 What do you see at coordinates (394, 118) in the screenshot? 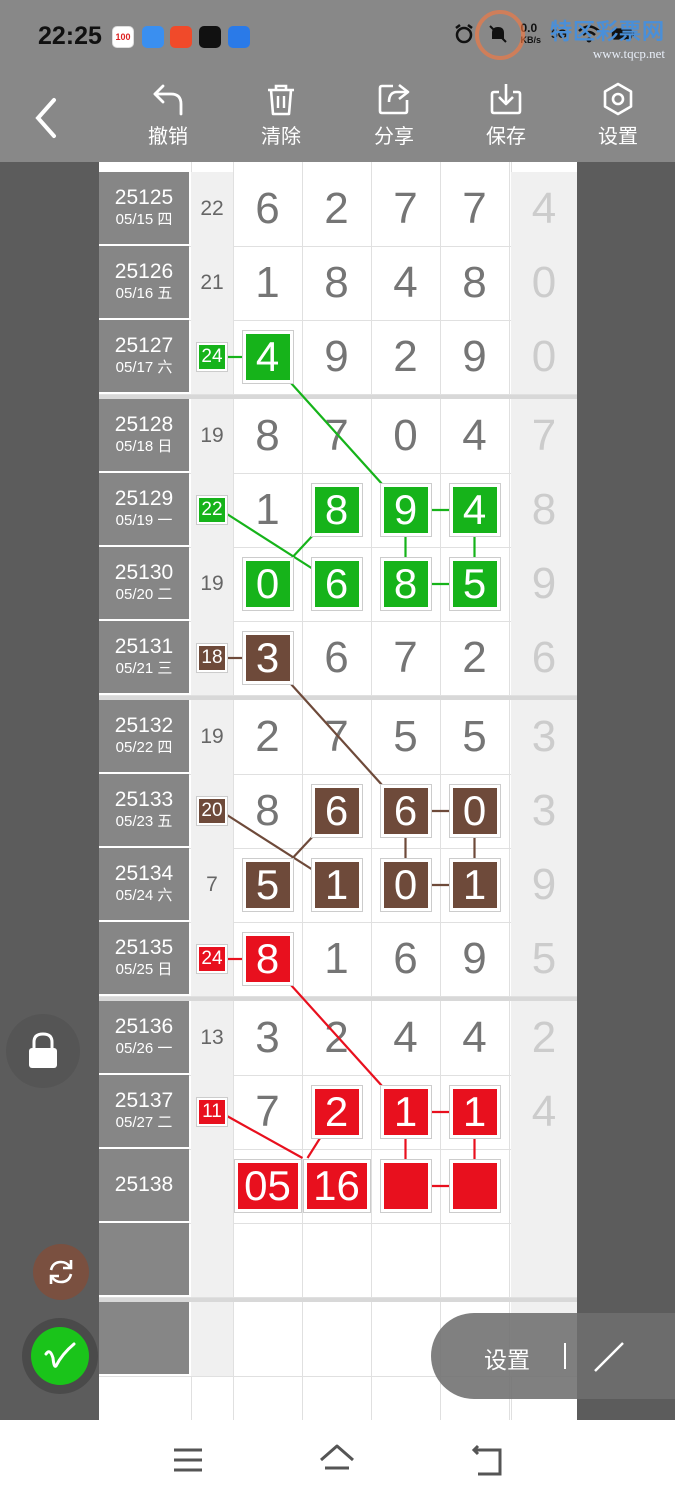
I see `share-button: 分享` at bounding box center [394, 118].